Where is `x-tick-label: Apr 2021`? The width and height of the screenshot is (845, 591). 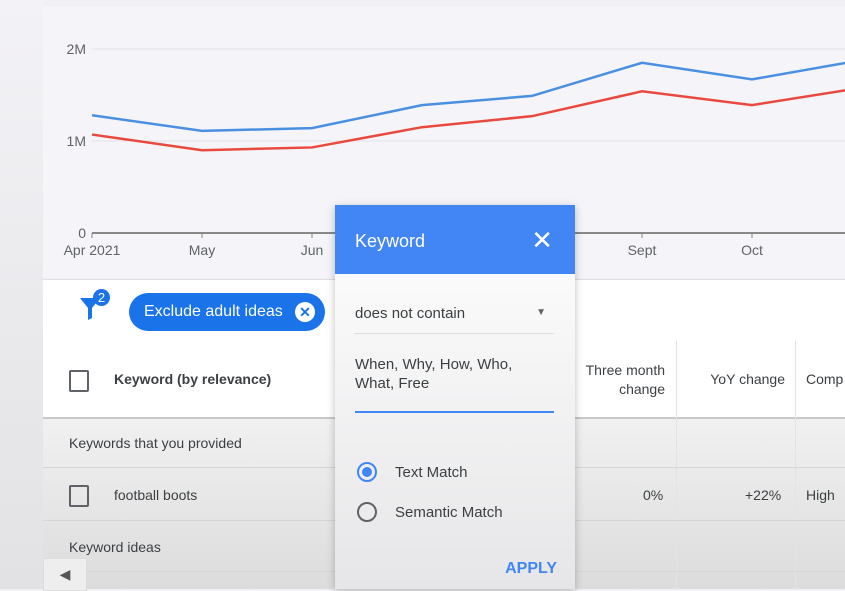 x-tick-label: Apr 2021 is located at coordinates (92, 250).